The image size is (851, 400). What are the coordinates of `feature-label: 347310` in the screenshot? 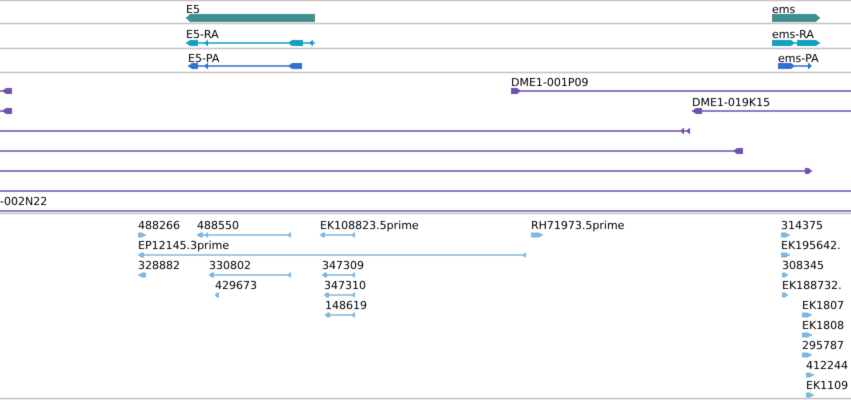 It's located at (345, 285).